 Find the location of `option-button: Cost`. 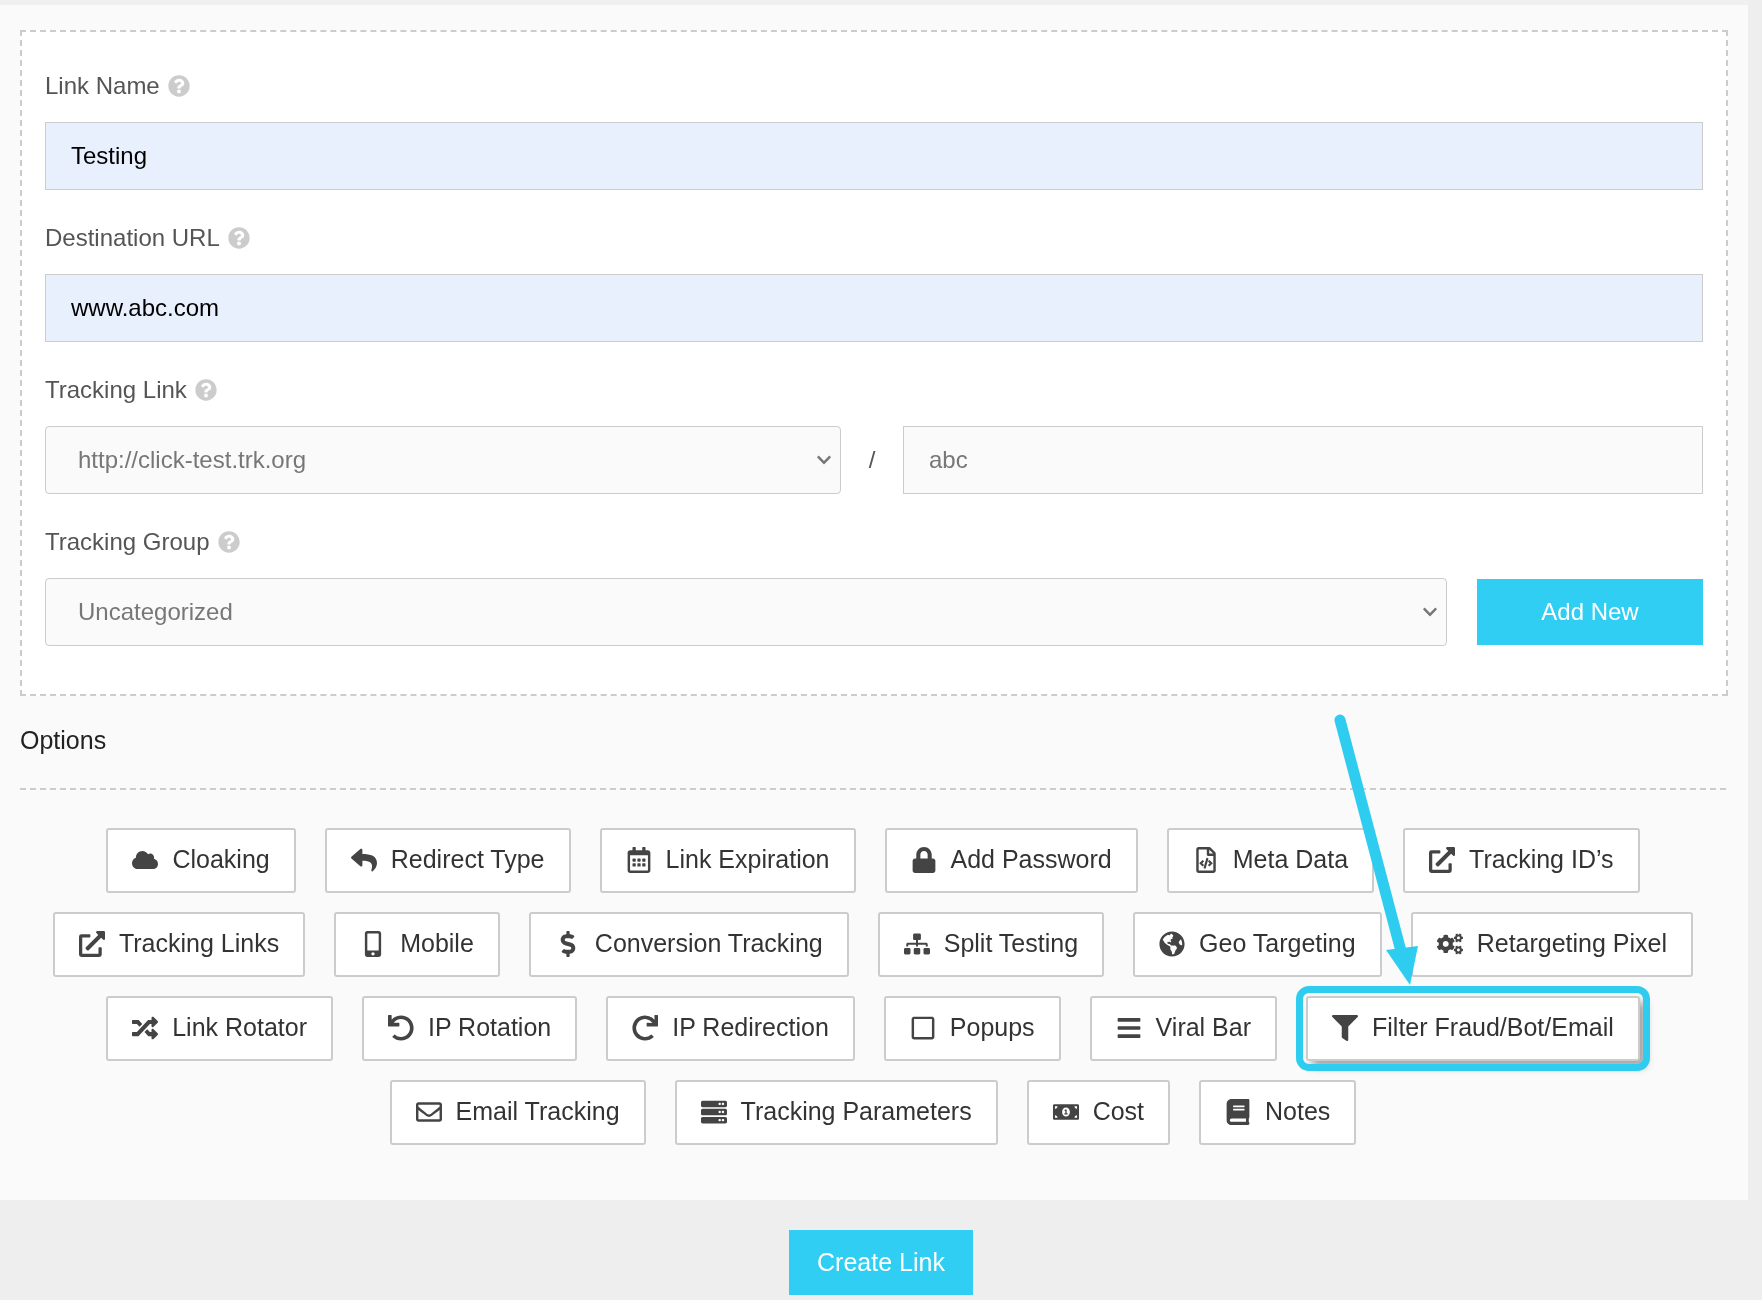

option-button: Cost is located at coordinates (1098, 1112).